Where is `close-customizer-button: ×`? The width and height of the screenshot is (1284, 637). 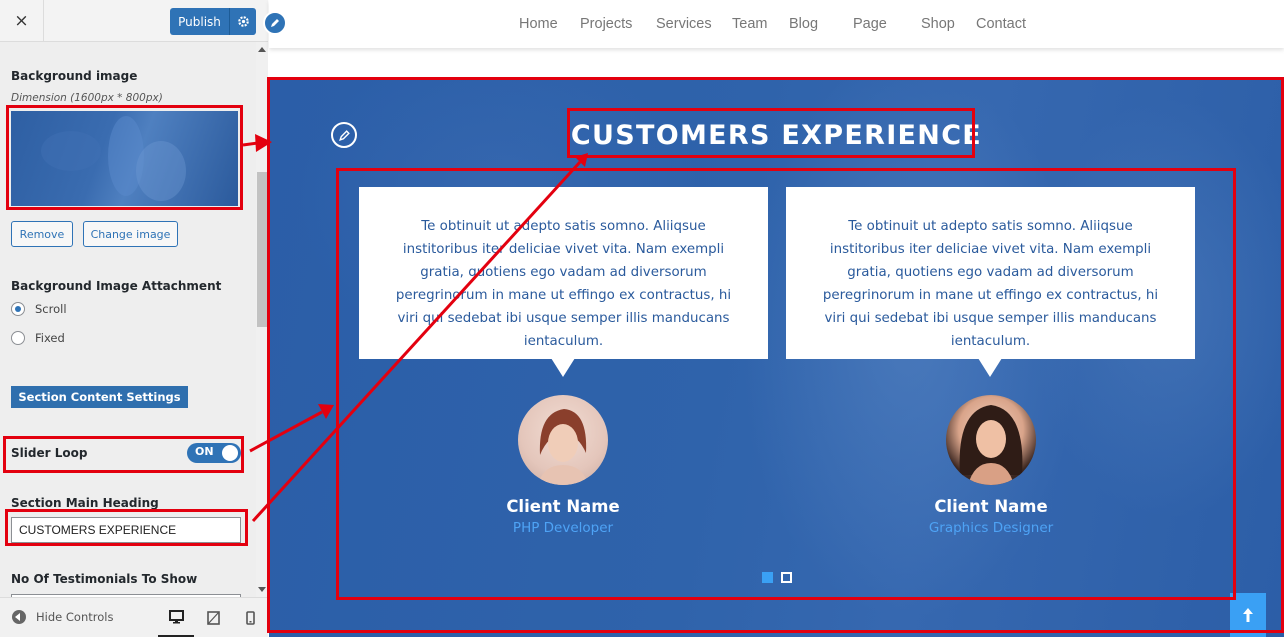 close-customizer-button: × is located at coordinates (22, 21).